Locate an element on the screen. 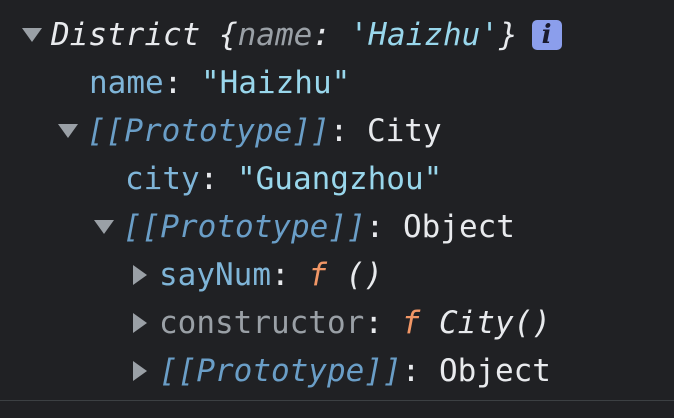 This screenshot has height=418, width=674. tree-row-city: city : "Guangzhou" is located at coordinates (283, 179).